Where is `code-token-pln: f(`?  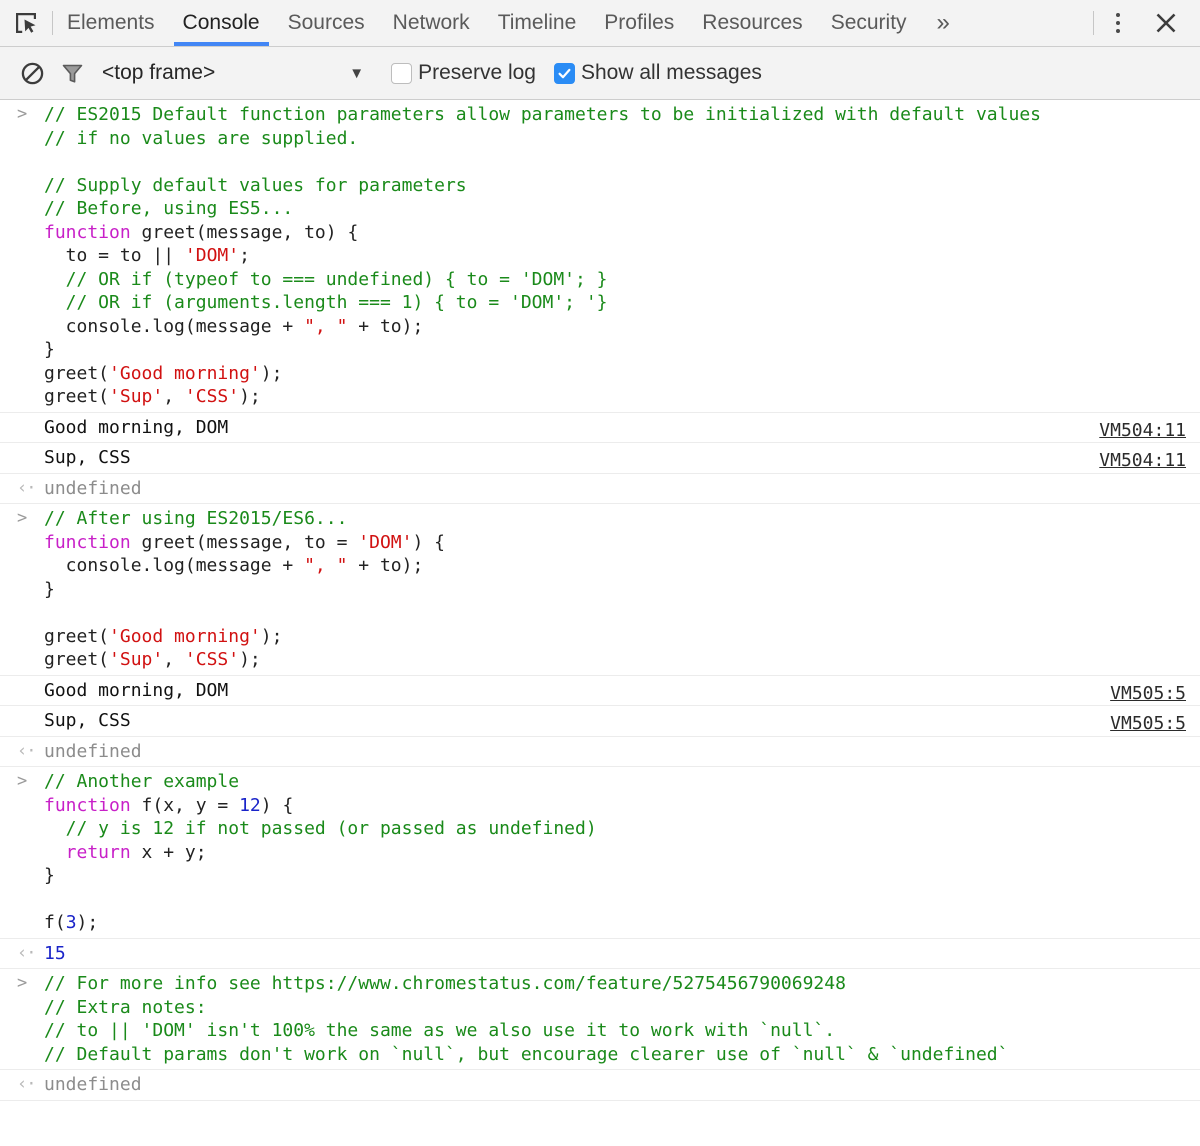 code-token-pln: f( is located at coordinates (55, 922).